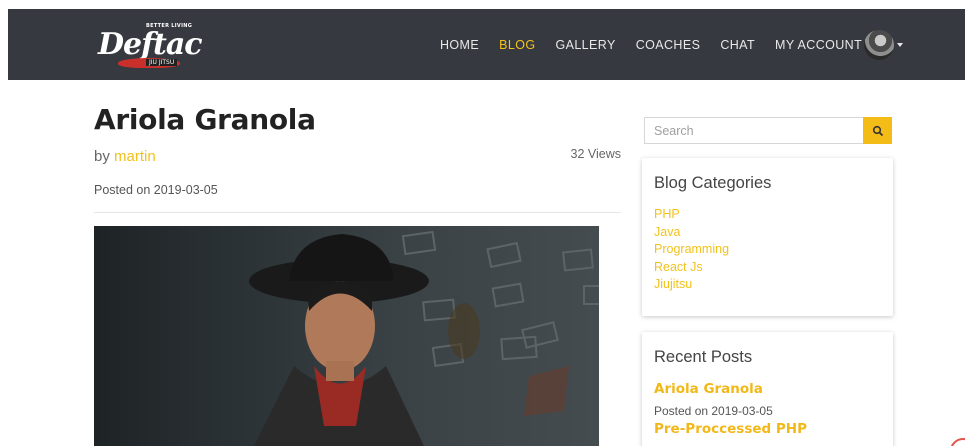 The width and height of the screenshot is (965, 446). I want to click on search-box, so click(768, 130).